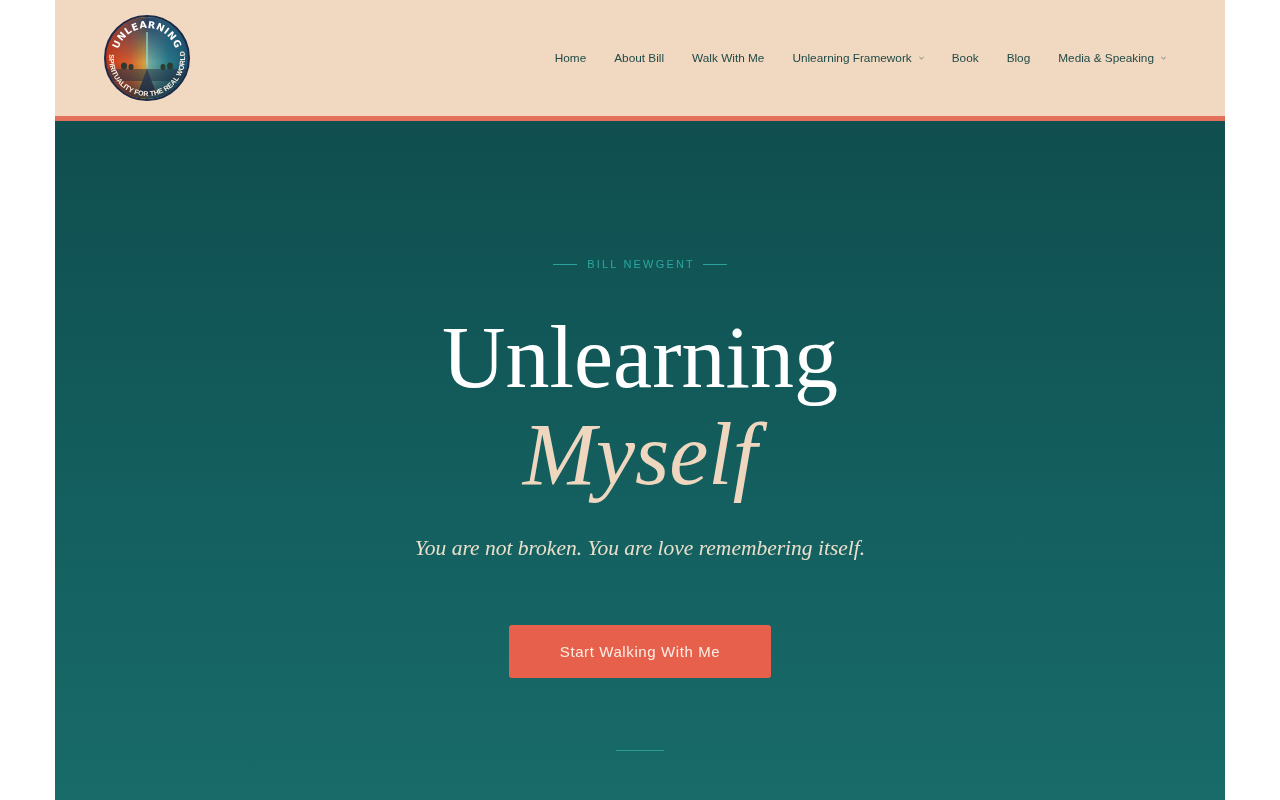 The image size is (1280, 800). I want to click on nav-link: Home, so click(570, 58).